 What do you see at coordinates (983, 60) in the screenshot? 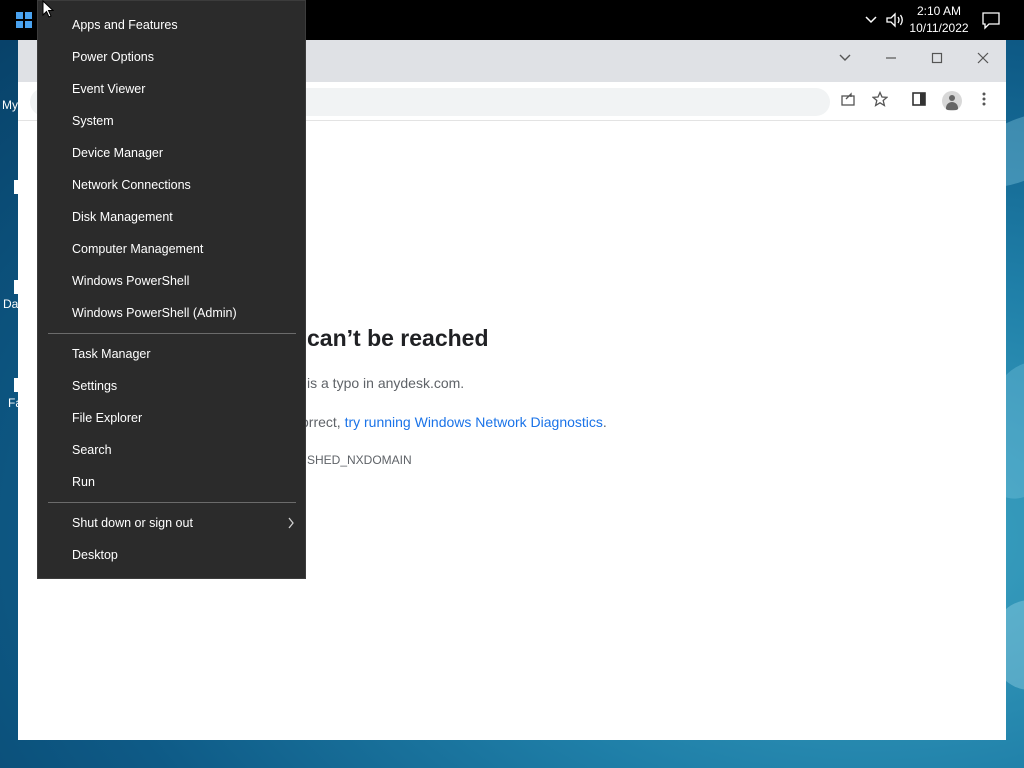
I see `close-icon` at bounding box center [983, 60].